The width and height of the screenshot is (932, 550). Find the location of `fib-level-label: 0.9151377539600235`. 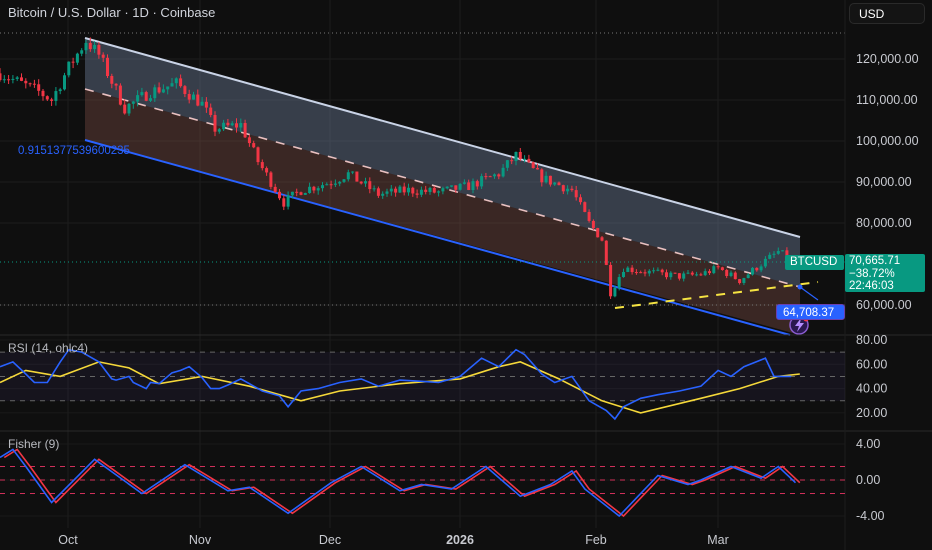

fib-level-label: 0.9151377539600235 is located at coordinates (74, 151).